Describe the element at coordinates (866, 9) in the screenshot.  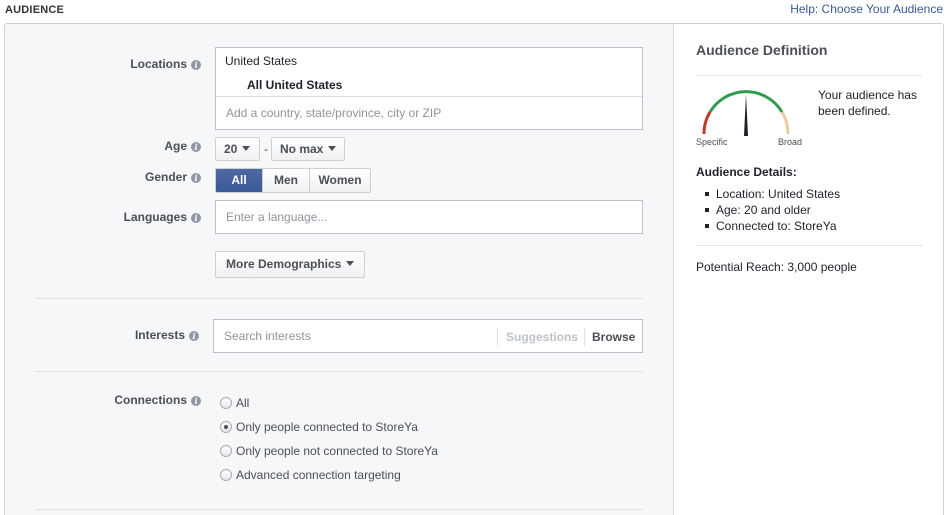
I see `help-link: Help: Choose Your Audience` at that location.